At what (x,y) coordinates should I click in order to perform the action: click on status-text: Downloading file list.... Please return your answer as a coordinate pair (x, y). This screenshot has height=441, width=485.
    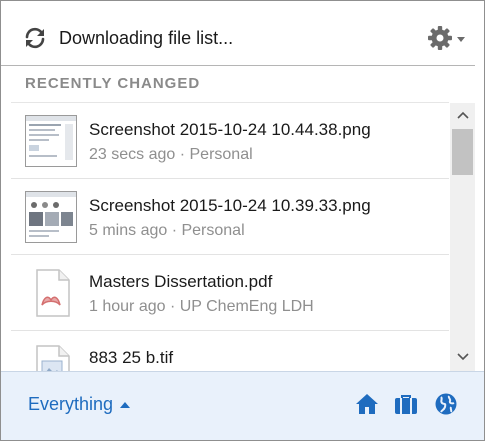
    Looking at the image, I should click on (146, 38).